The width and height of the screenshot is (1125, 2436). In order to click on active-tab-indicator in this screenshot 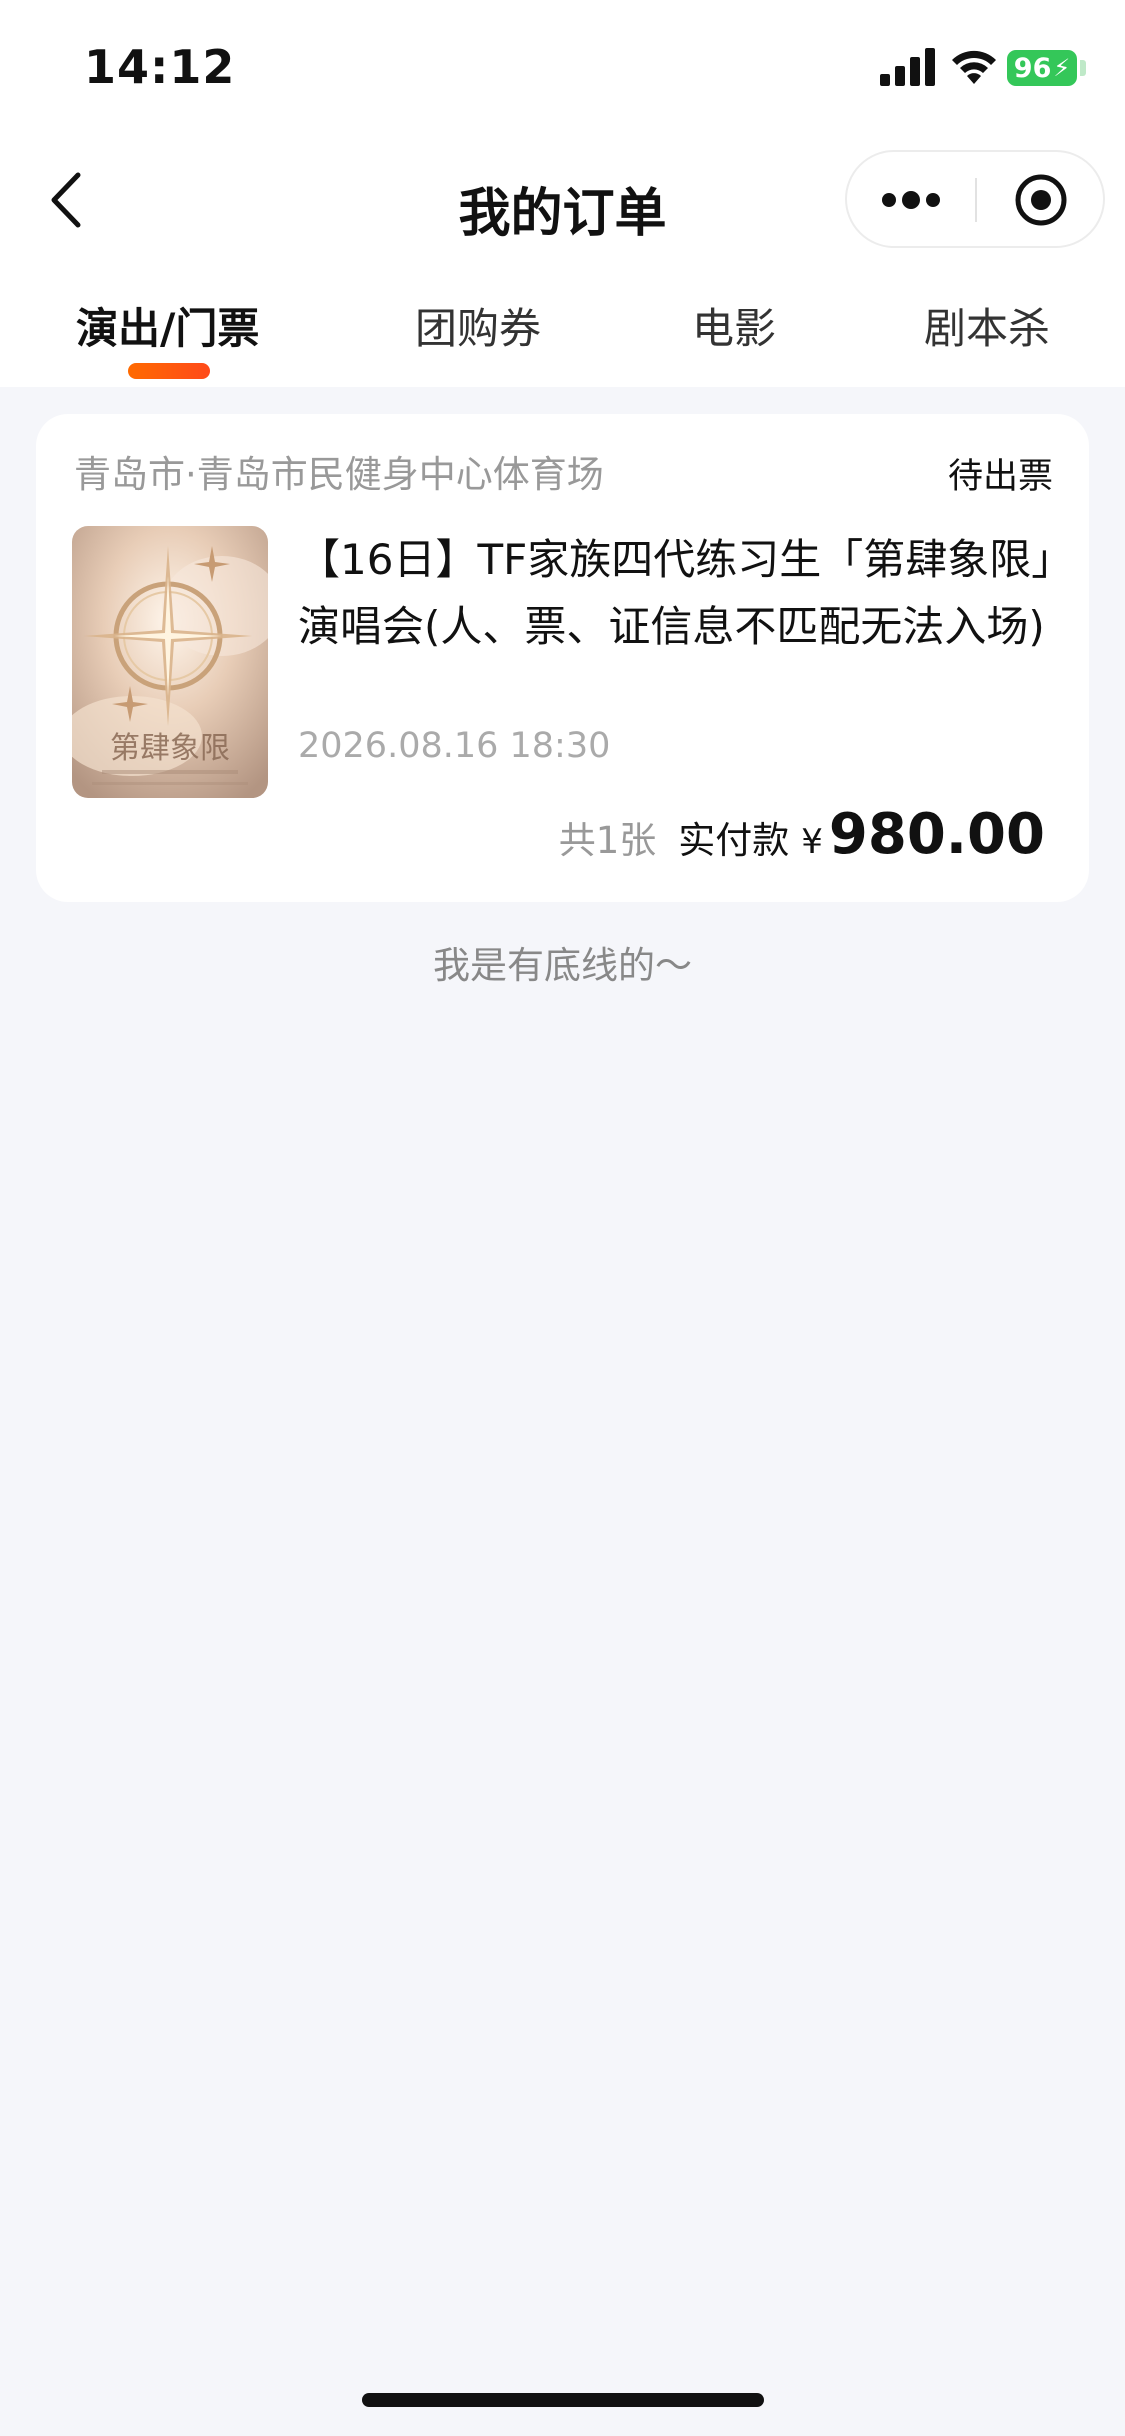, I will do `click(169, 371)`.